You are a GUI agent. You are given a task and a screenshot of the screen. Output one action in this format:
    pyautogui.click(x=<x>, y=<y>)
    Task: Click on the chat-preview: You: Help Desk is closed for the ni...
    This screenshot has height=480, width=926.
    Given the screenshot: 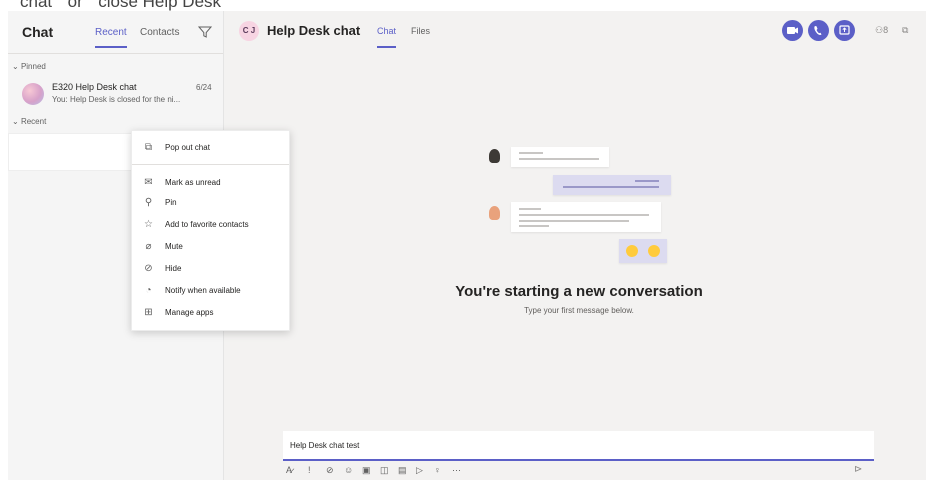 What is the action you would take?
    pyautogui.click(x=116, y=99)
    